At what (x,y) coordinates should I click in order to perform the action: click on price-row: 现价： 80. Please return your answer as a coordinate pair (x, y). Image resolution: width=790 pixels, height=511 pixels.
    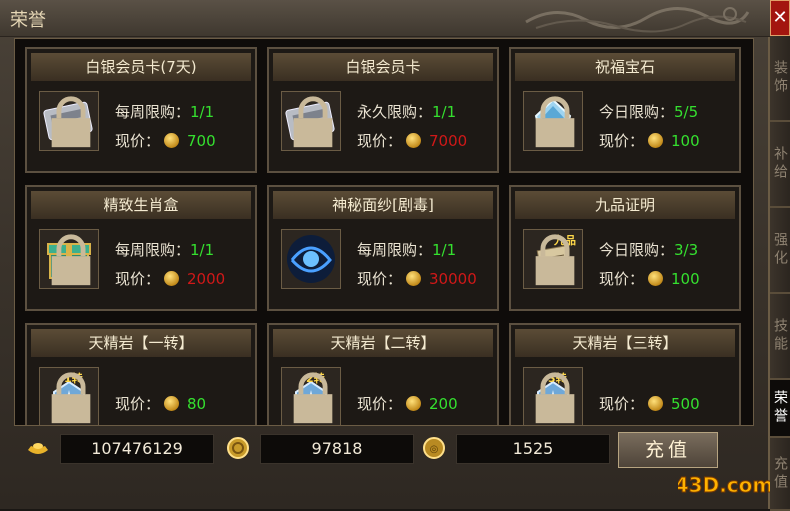
    Looking at the image, I should click on (160, 403).